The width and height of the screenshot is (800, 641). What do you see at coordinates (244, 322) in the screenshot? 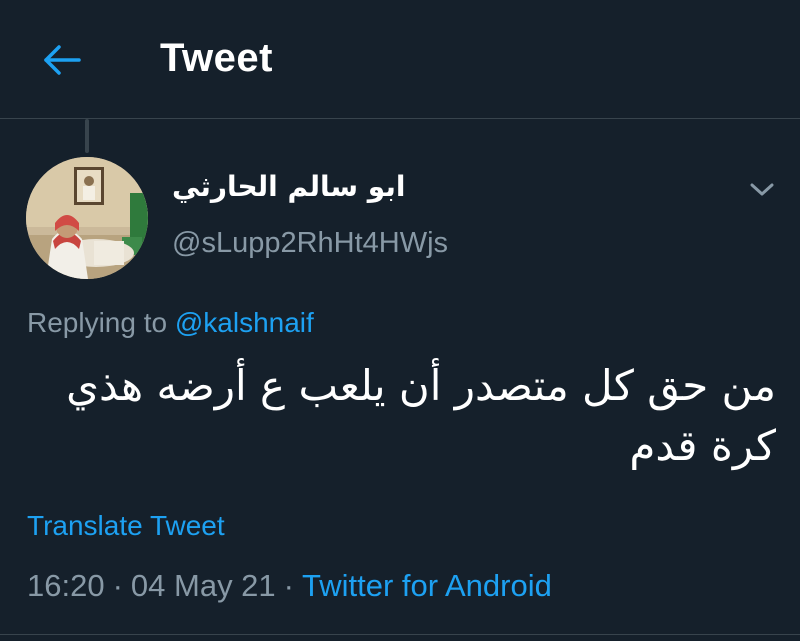
I see `reply-mention-link: @kalshnaif` at bounding box center [244, 322].